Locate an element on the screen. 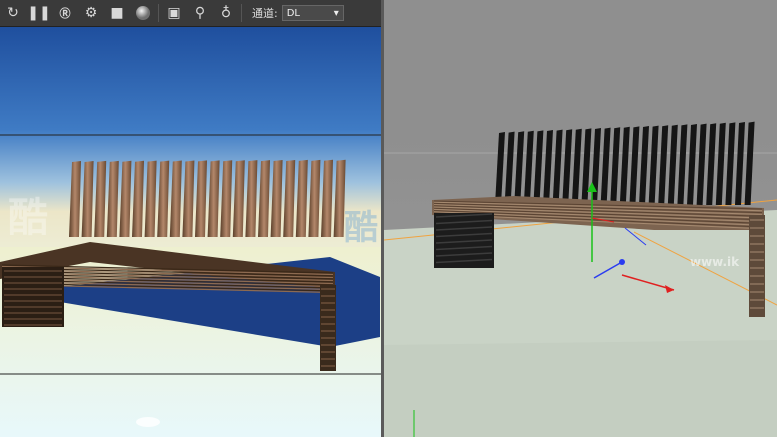  sphere-icon is located at coordinates (143, 13).